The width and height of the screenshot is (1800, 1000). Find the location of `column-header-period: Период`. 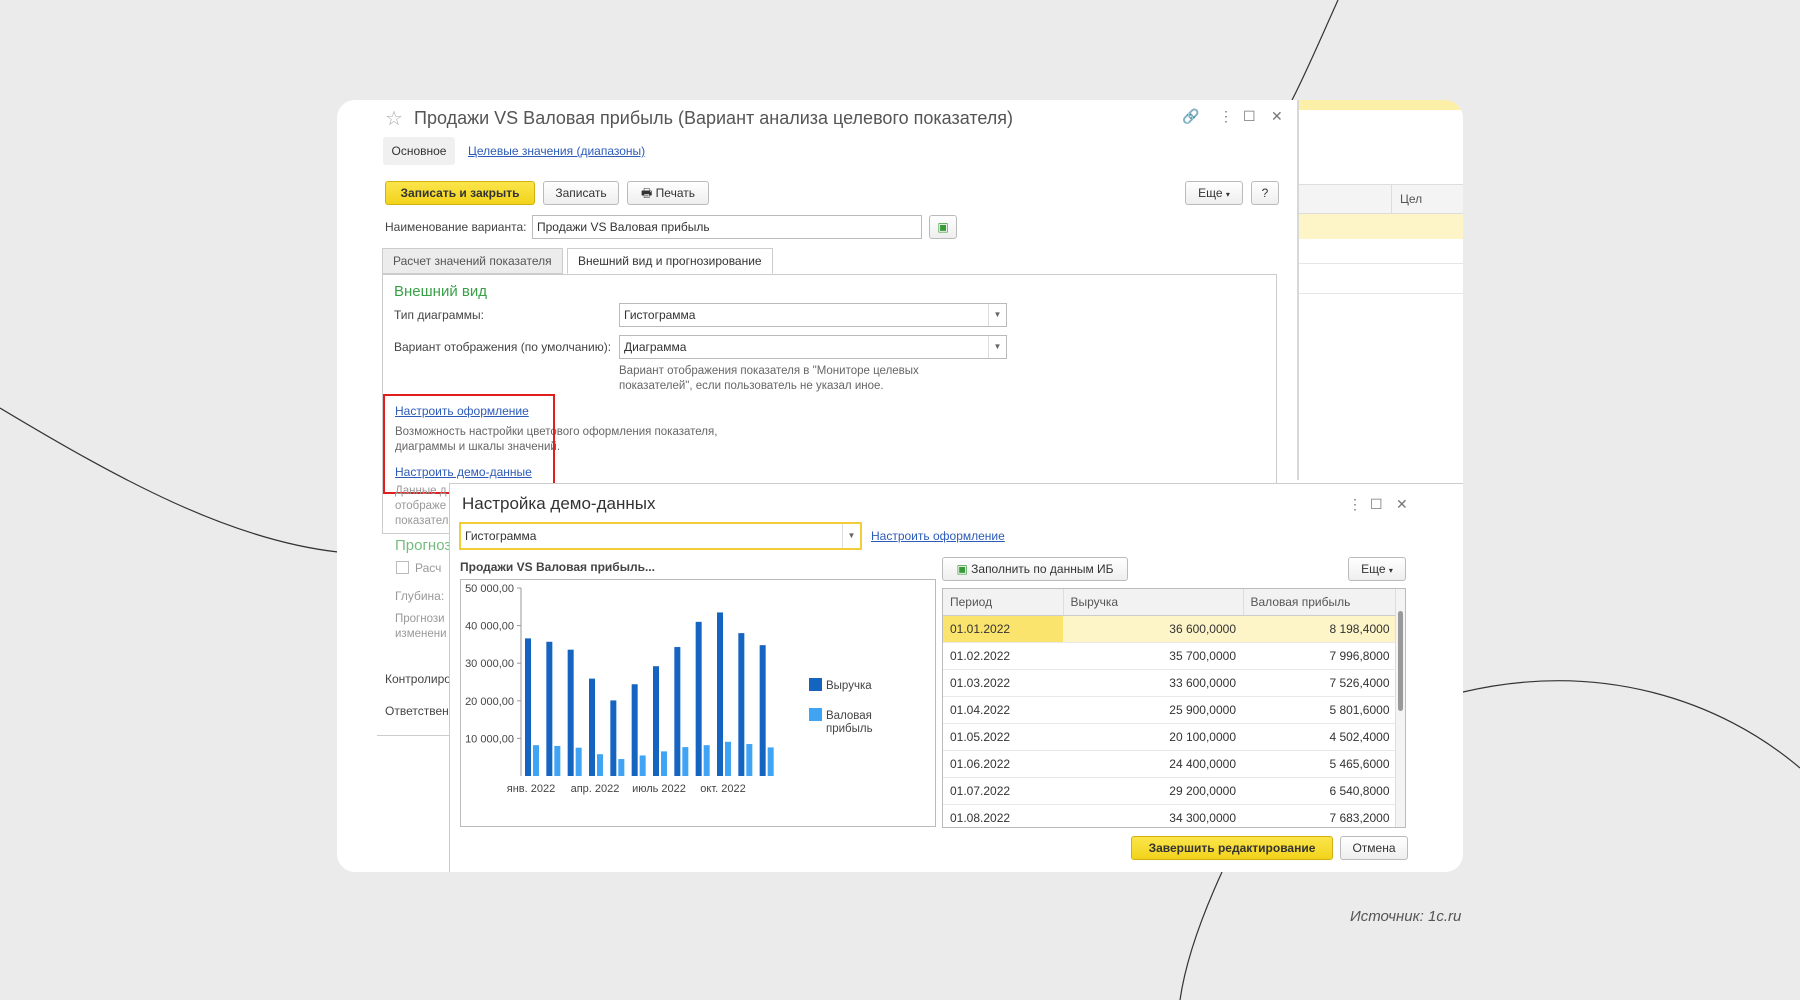

column-header-period: Период is located at coordinates (1003, 602).